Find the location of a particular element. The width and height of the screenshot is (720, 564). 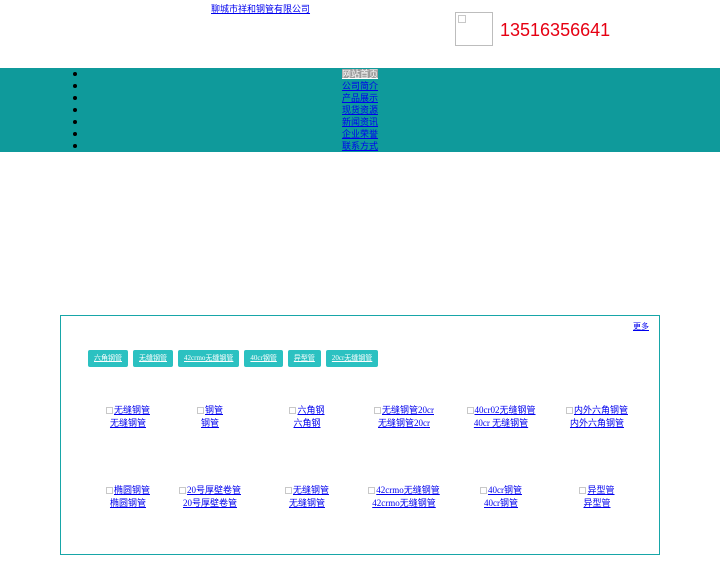

nav-link-home: 网站首页 is located at coordinates (359, 74).